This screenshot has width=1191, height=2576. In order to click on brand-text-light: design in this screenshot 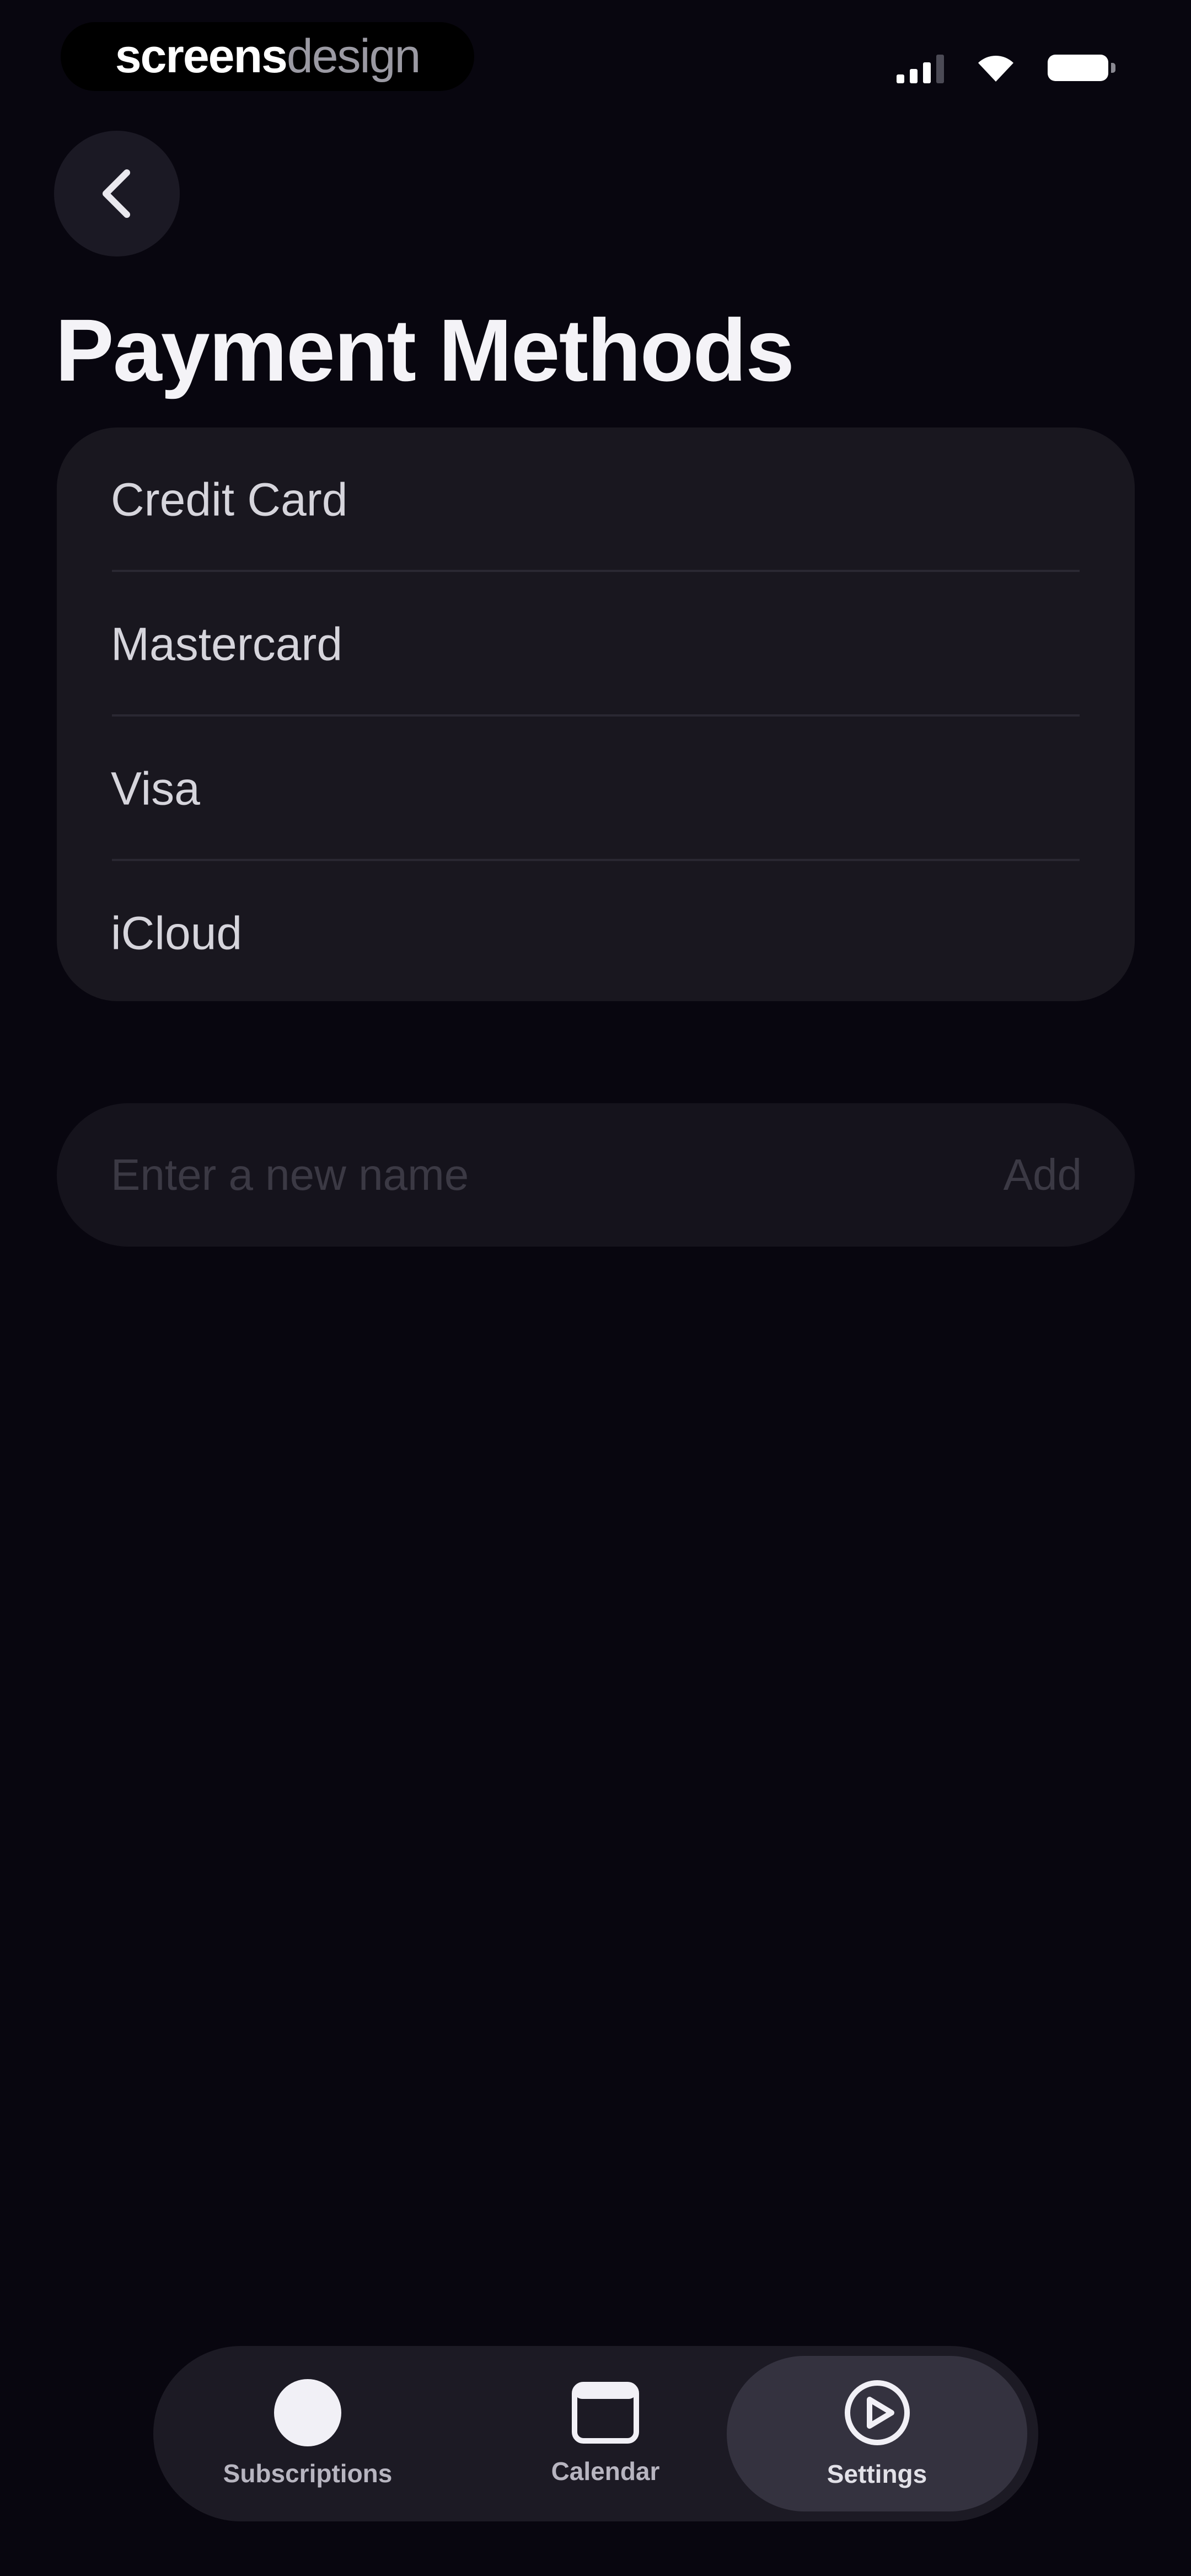, I will do `click(353, 56)`.